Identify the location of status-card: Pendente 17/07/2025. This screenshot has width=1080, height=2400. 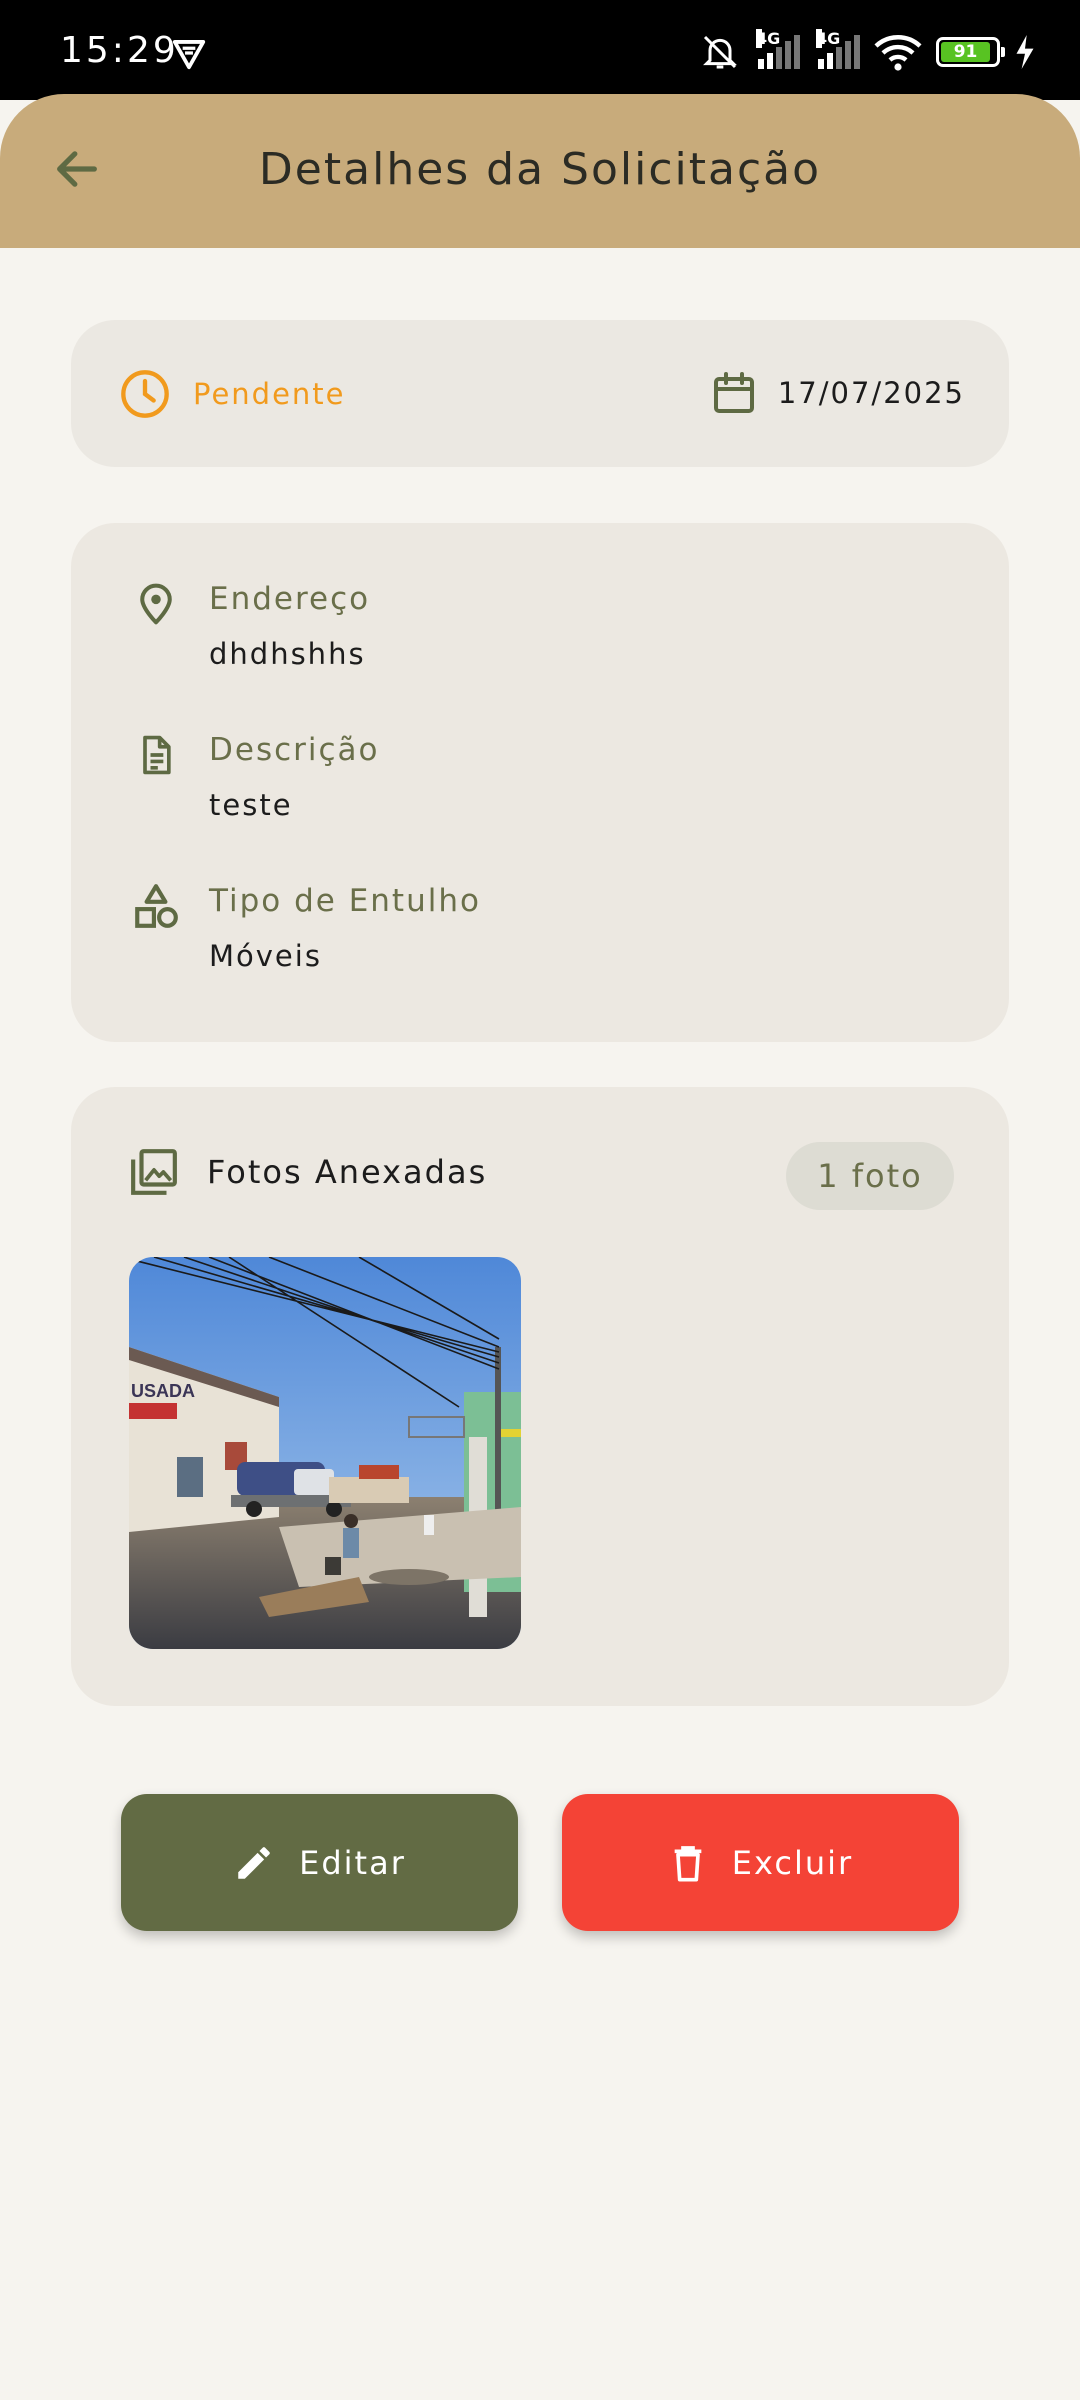
(540, 393).